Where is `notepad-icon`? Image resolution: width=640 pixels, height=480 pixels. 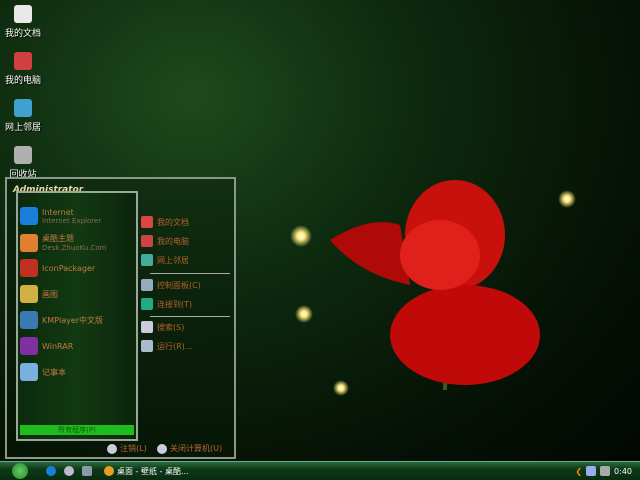 notepad-icon is located at coordinates (29, 372).